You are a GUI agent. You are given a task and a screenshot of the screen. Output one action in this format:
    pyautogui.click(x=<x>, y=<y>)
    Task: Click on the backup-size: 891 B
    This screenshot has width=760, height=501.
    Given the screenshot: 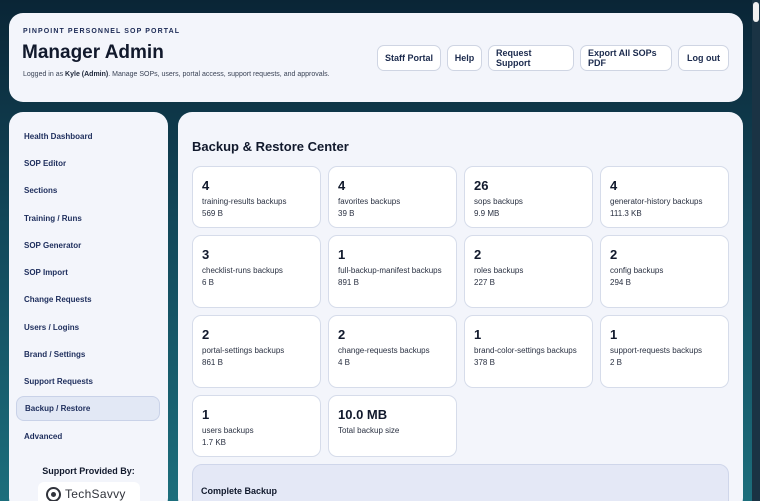 What is the action you would take?
    pyautogui.click(x=348, y=282)
    